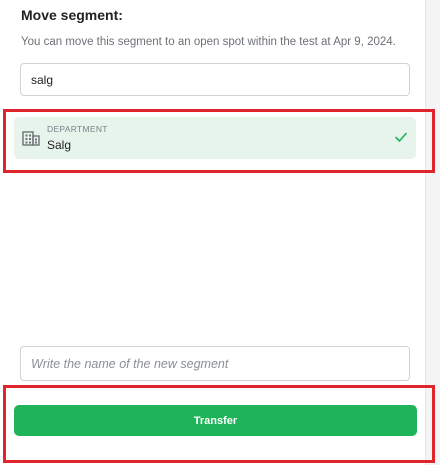 Image resolution: width=440 pixels, height=465 pixels. What do you see at coordinates (433, 232) in the screenshot?
I see `scrollbar-track` at bounding box center [433, 232].